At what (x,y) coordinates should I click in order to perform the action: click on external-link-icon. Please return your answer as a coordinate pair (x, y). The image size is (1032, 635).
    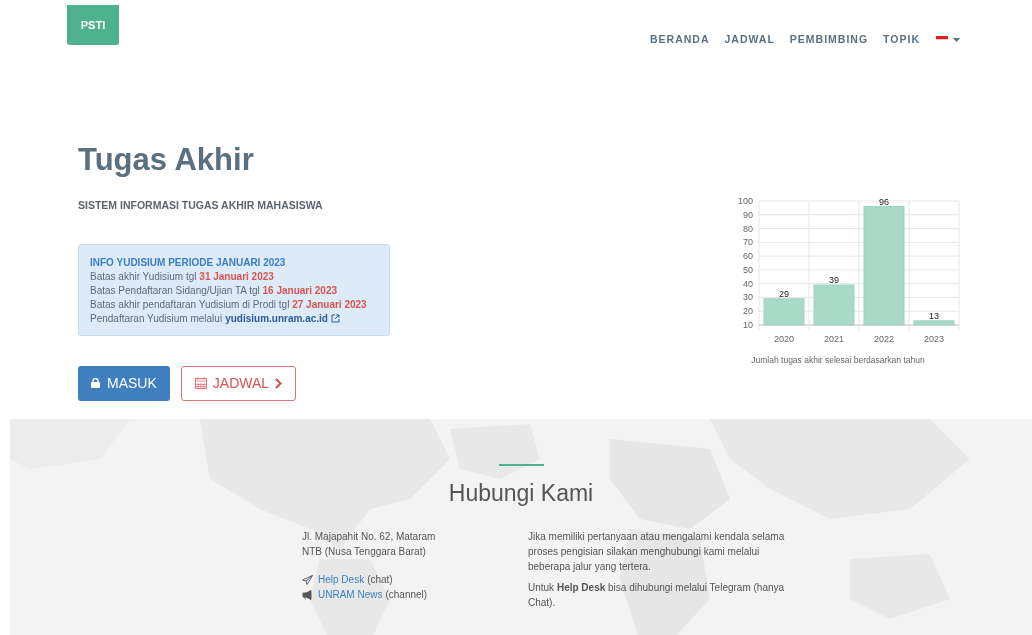
    Looking at the image, I should click on (335, 318).